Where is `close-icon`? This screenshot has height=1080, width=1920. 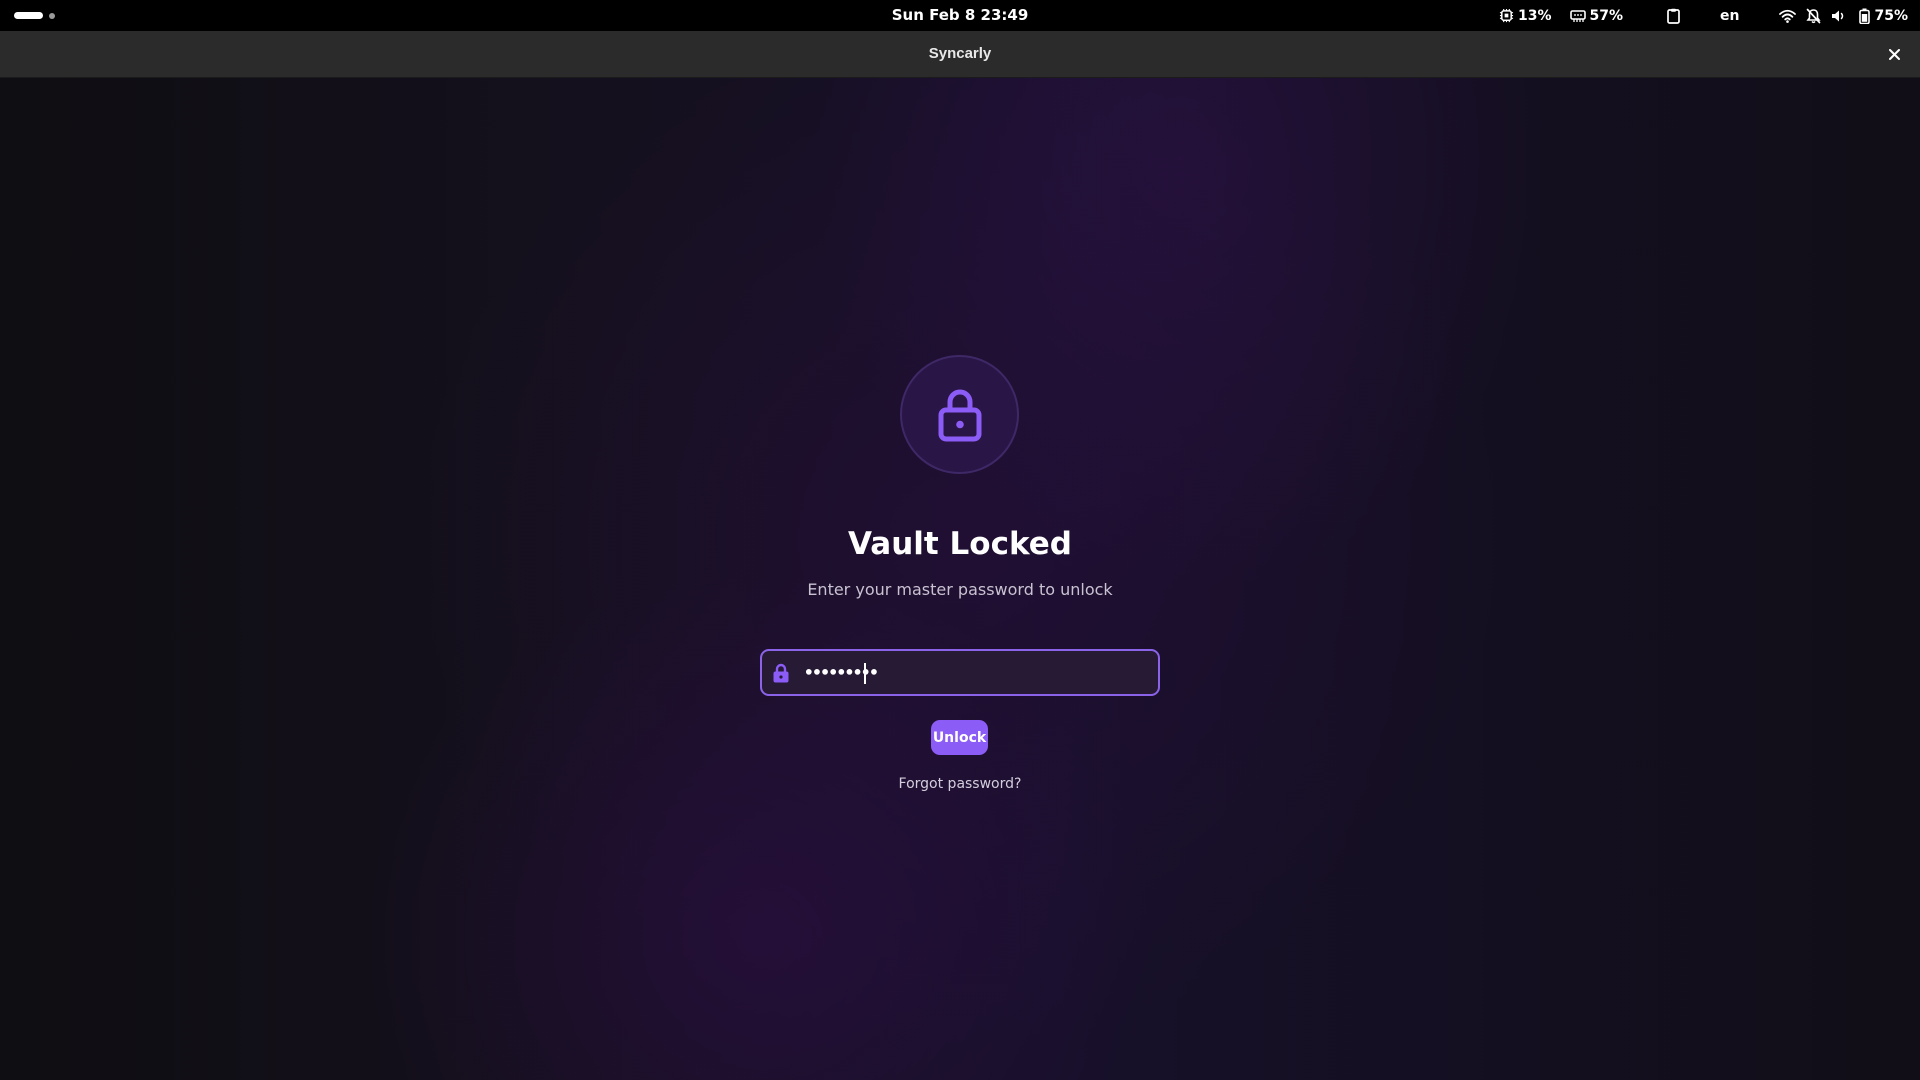 close-icon is located at coordinates (1894, 54).